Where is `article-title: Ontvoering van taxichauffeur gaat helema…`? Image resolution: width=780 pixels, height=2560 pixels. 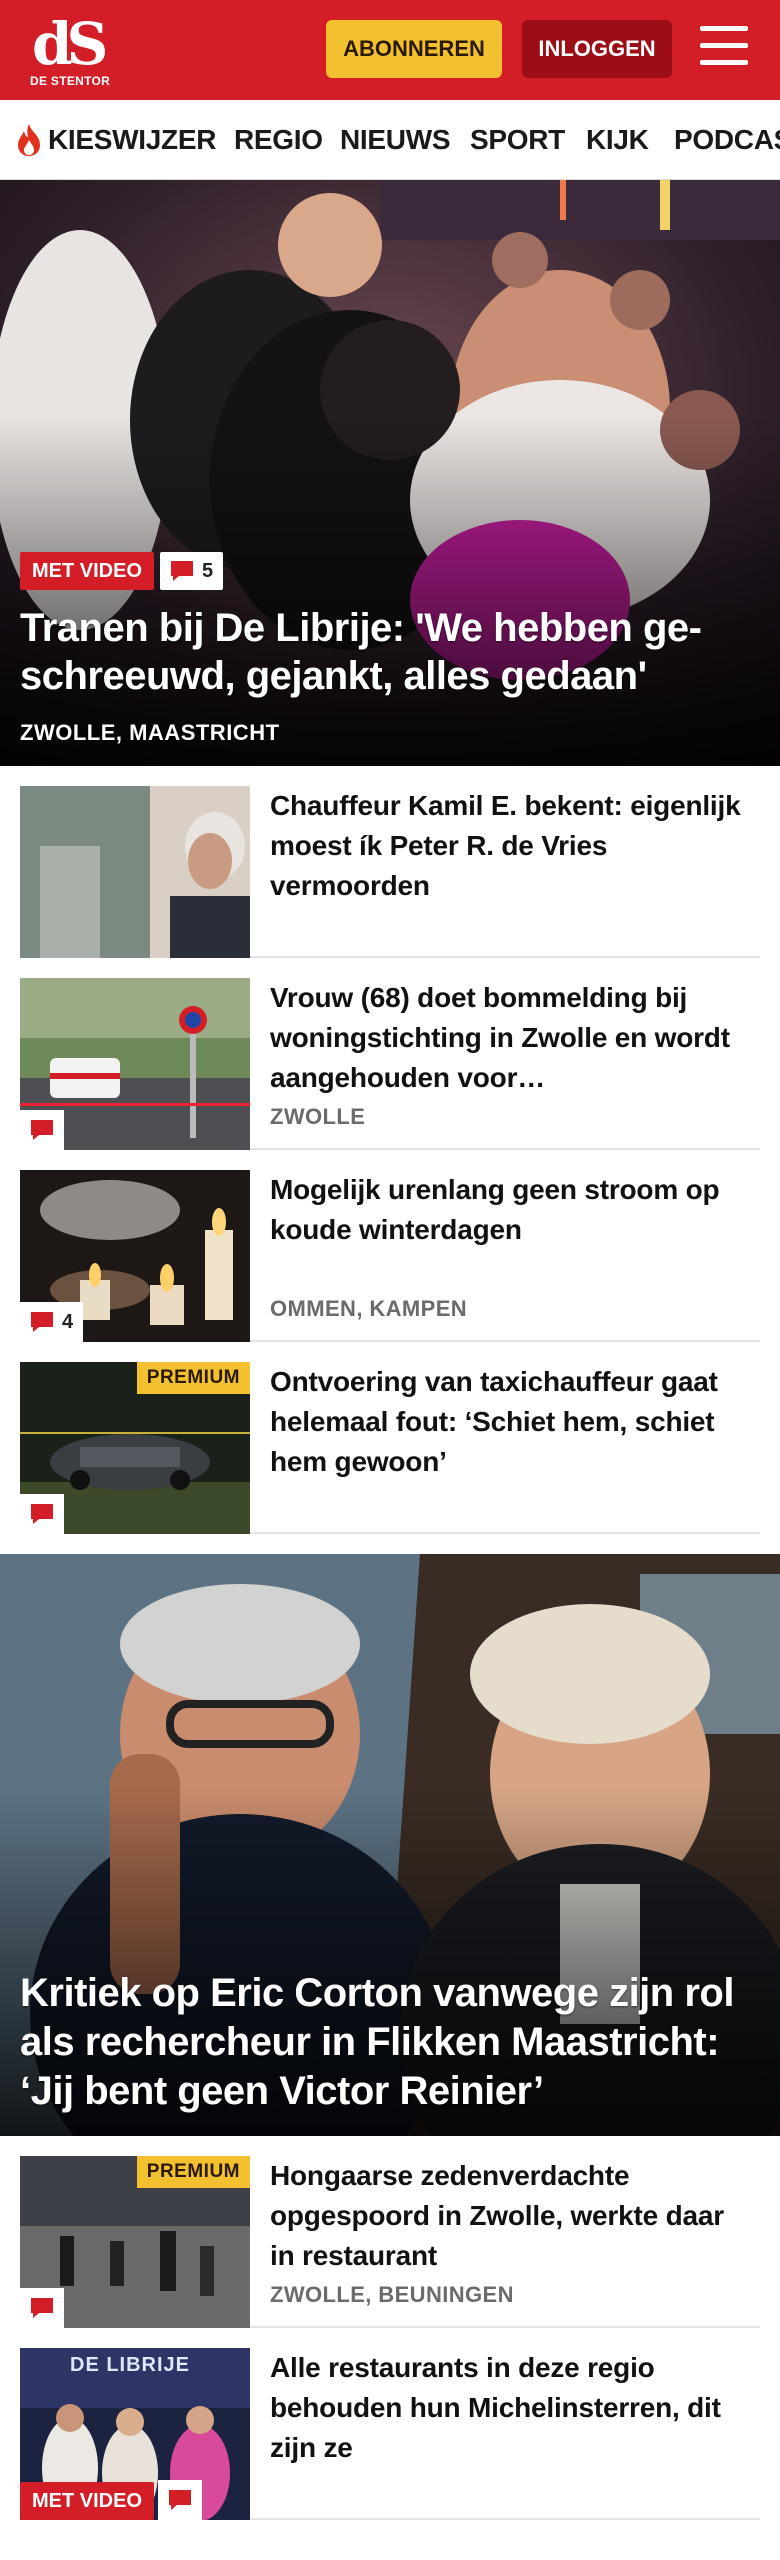 article-title: Ontvoering van taxichauffeur gaat helema… is located at coordinates (510, 1422).